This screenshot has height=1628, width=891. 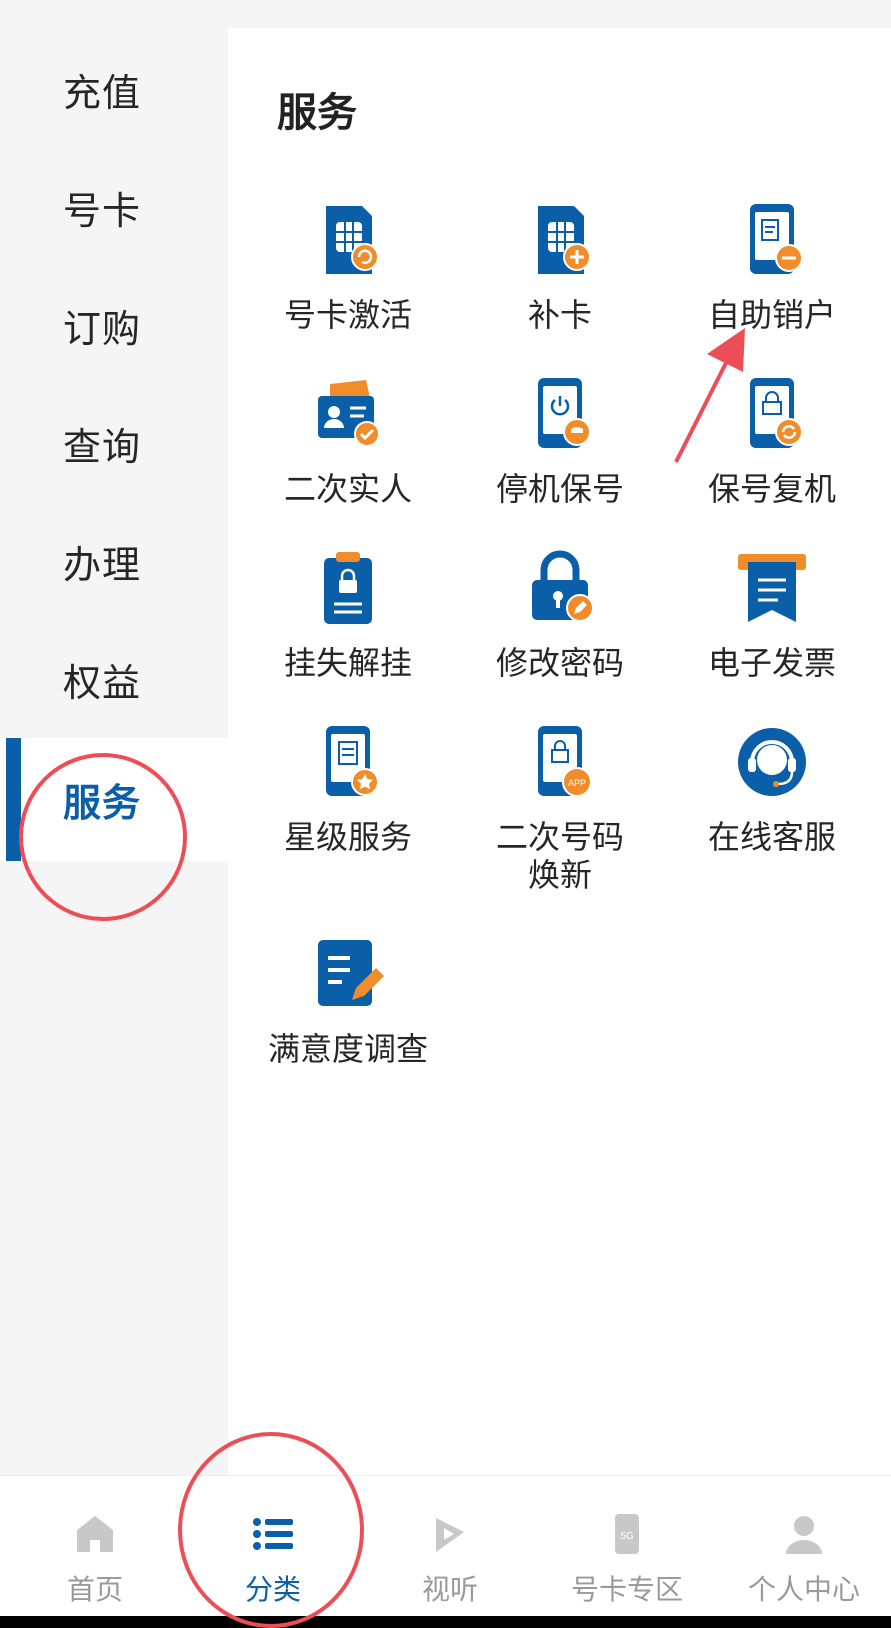 What do you see at coordinates (559, 663) in the screenshot?
I see `service-label: 修改密码` at bounding box center [559, 663].